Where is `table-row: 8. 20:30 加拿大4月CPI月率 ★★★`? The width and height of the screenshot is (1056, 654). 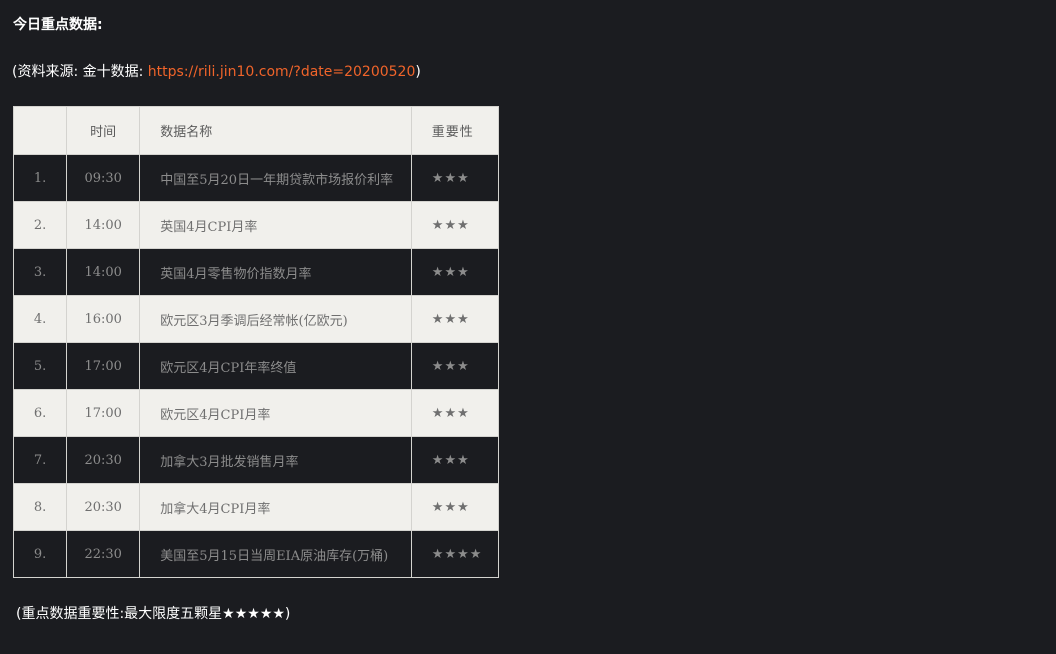 table-row: 8. 20:30 加拿大4月CPI月率 ★★★ is located at coordinates (256, 507).